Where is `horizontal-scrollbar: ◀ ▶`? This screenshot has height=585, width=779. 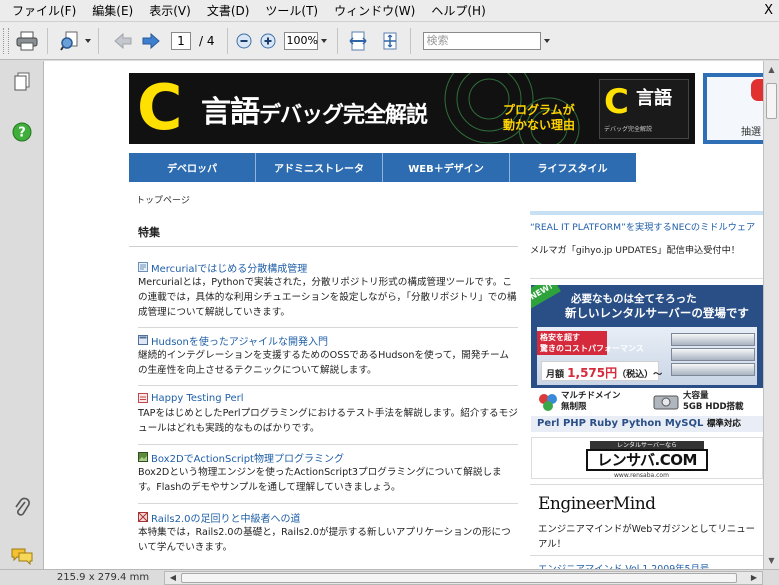
horizontal-scrollbar: ◀ ▶ is located at coordinates (463, 578).